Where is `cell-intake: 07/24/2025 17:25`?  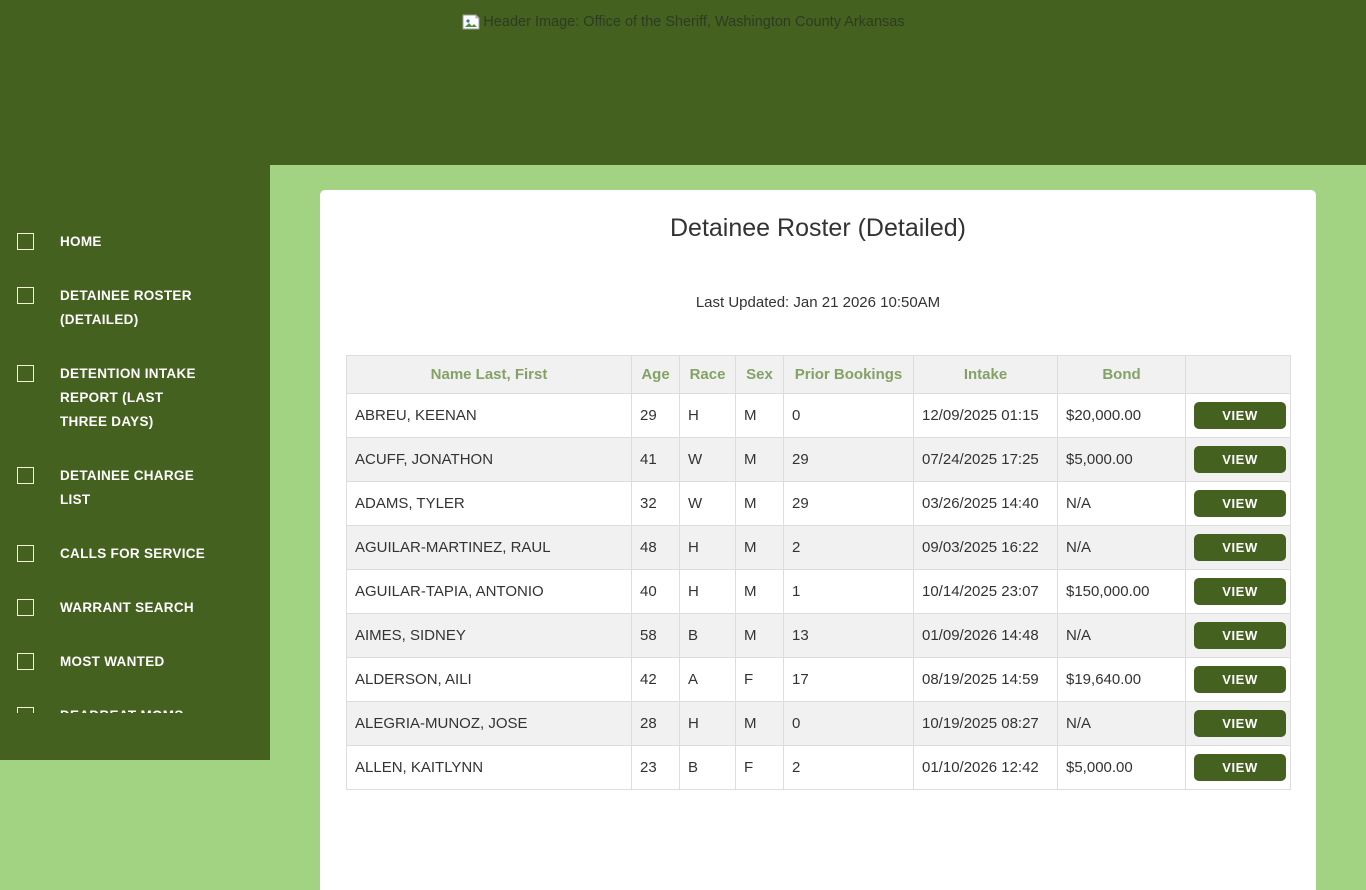 cell-intake: 07/24/2025 17:25 is located at coordinates (985, 459).